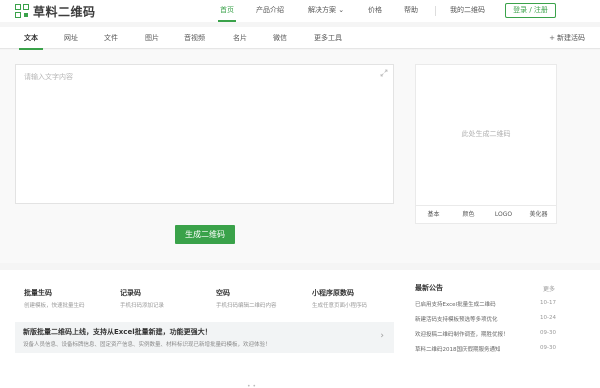 The height and width of the screenshot is (388, 600). Describe the element at coordinates (223, 293) in the screenshot. I see `feature-title: 空码` at that location.